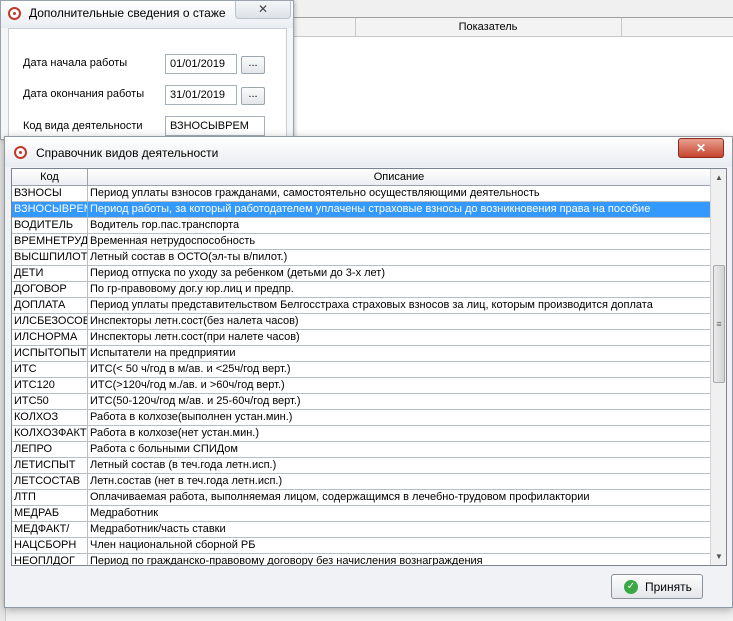 The image size is (733, 621). Describe the element at coordinates (164, 449) in the screenshot. I see `cell-description: Работа с больными СПИДом` at that location.